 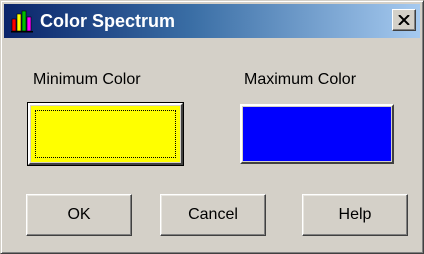 I want to click on window-title: Color Spectrum, so click(x=108, y=21).